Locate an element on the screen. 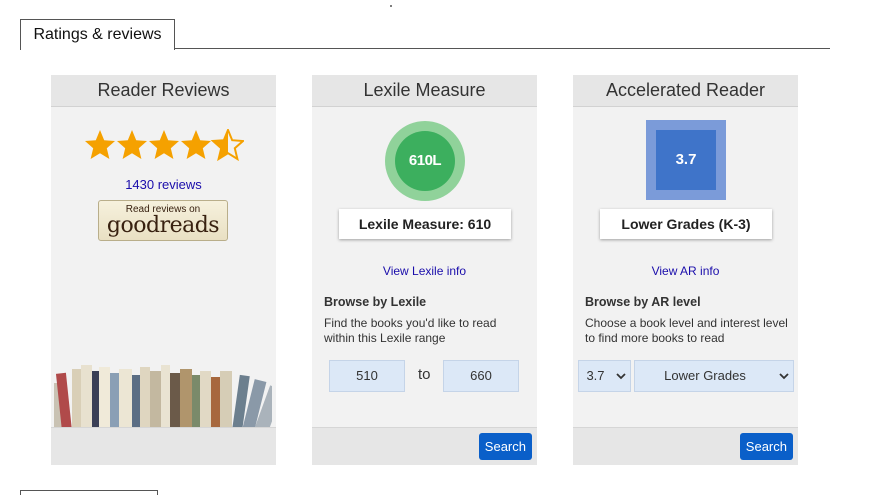 The height and width of the screenshot is (495, 869). lexile-search-button: Search is located at coordinates (505, 446).